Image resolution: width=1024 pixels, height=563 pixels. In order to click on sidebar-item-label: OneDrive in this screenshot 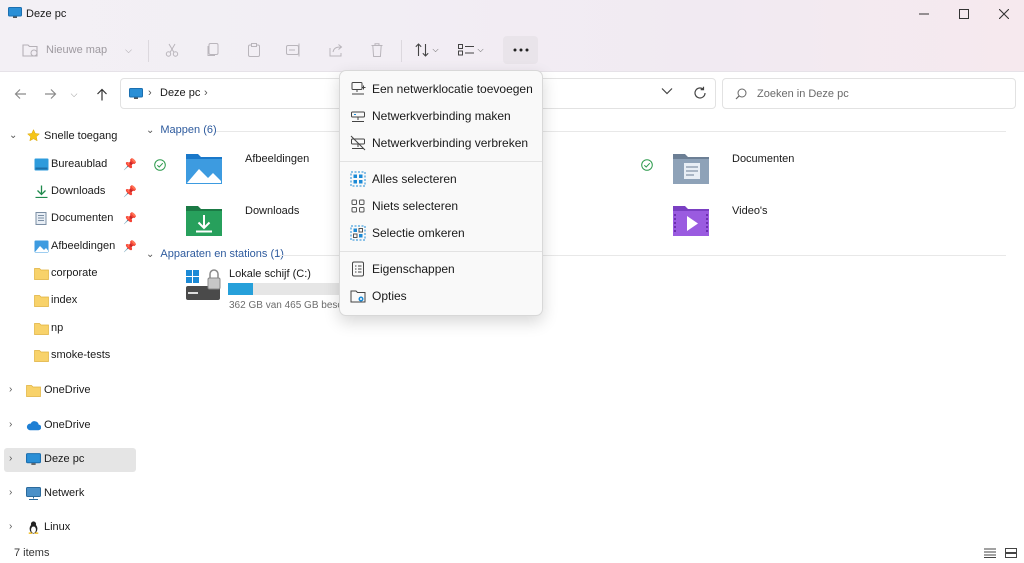, I will do `click(67, 425)`.